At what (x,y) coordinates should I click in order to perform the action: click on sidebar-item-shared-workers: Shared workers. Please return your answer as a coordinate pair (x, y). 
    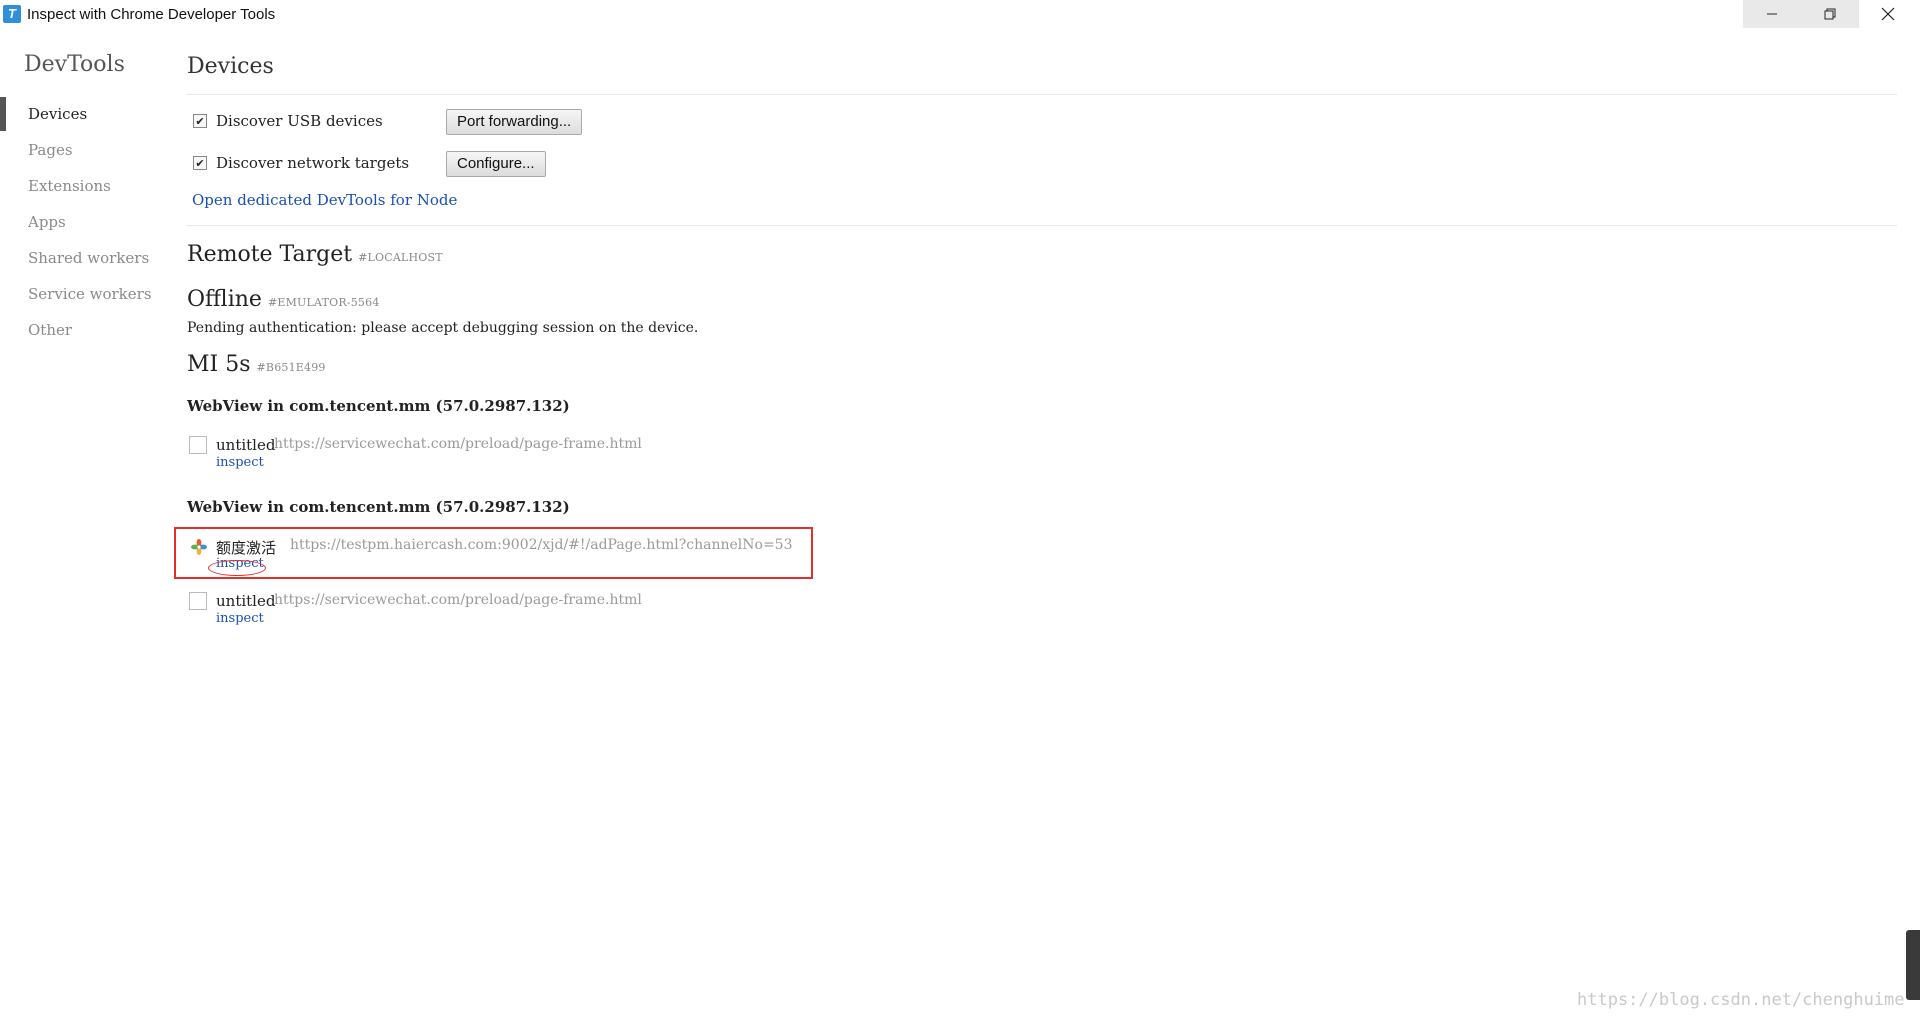
    Looking at the image, I should click on (85, 258).